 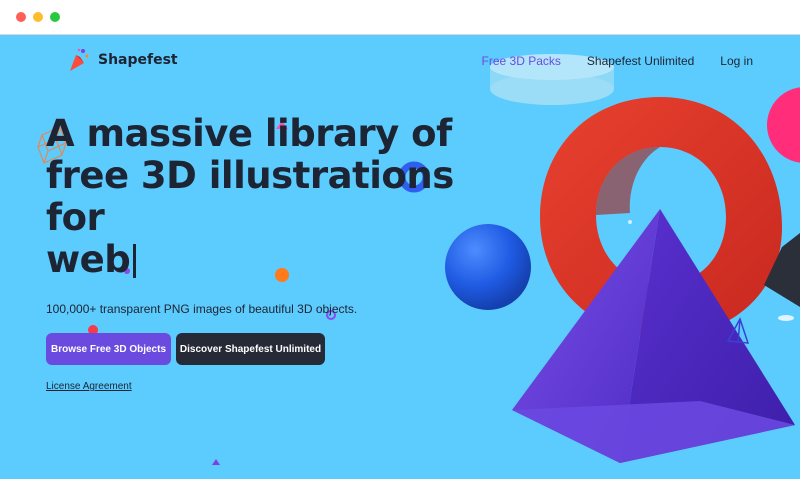 I want to click on headline-line-2: free 3D illustrations, so click(x=250, y=175).